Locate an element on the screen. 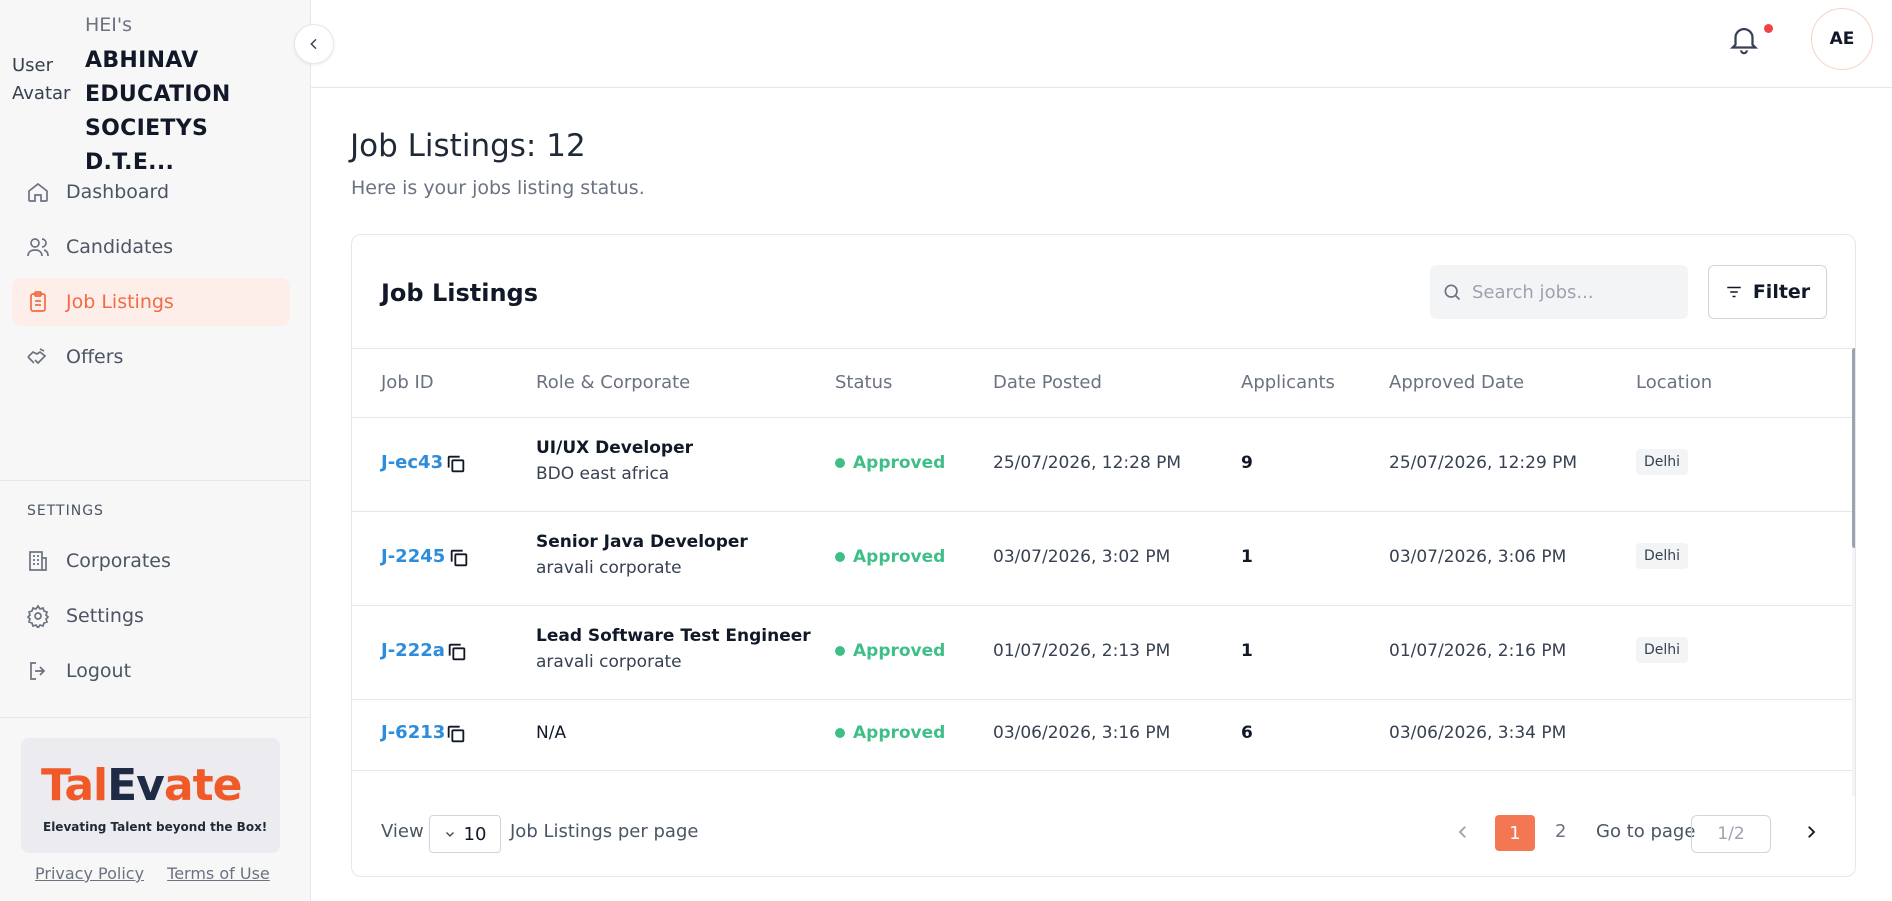 The height and width of the screenshot is (901, 1892). column-header: Job ID is located at coordinates (407, 382).